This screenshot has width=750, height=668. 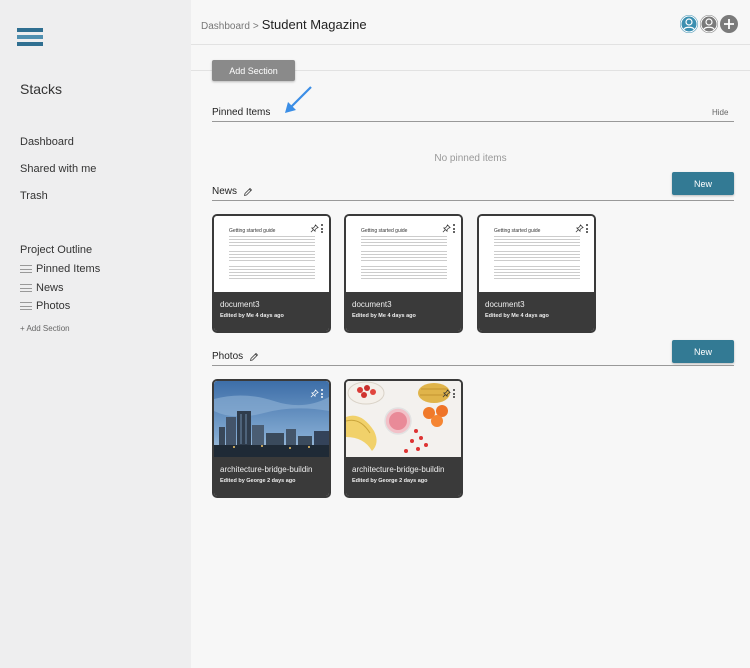 I want to click on add-collaborator-icon, so click(x=729, y=24).